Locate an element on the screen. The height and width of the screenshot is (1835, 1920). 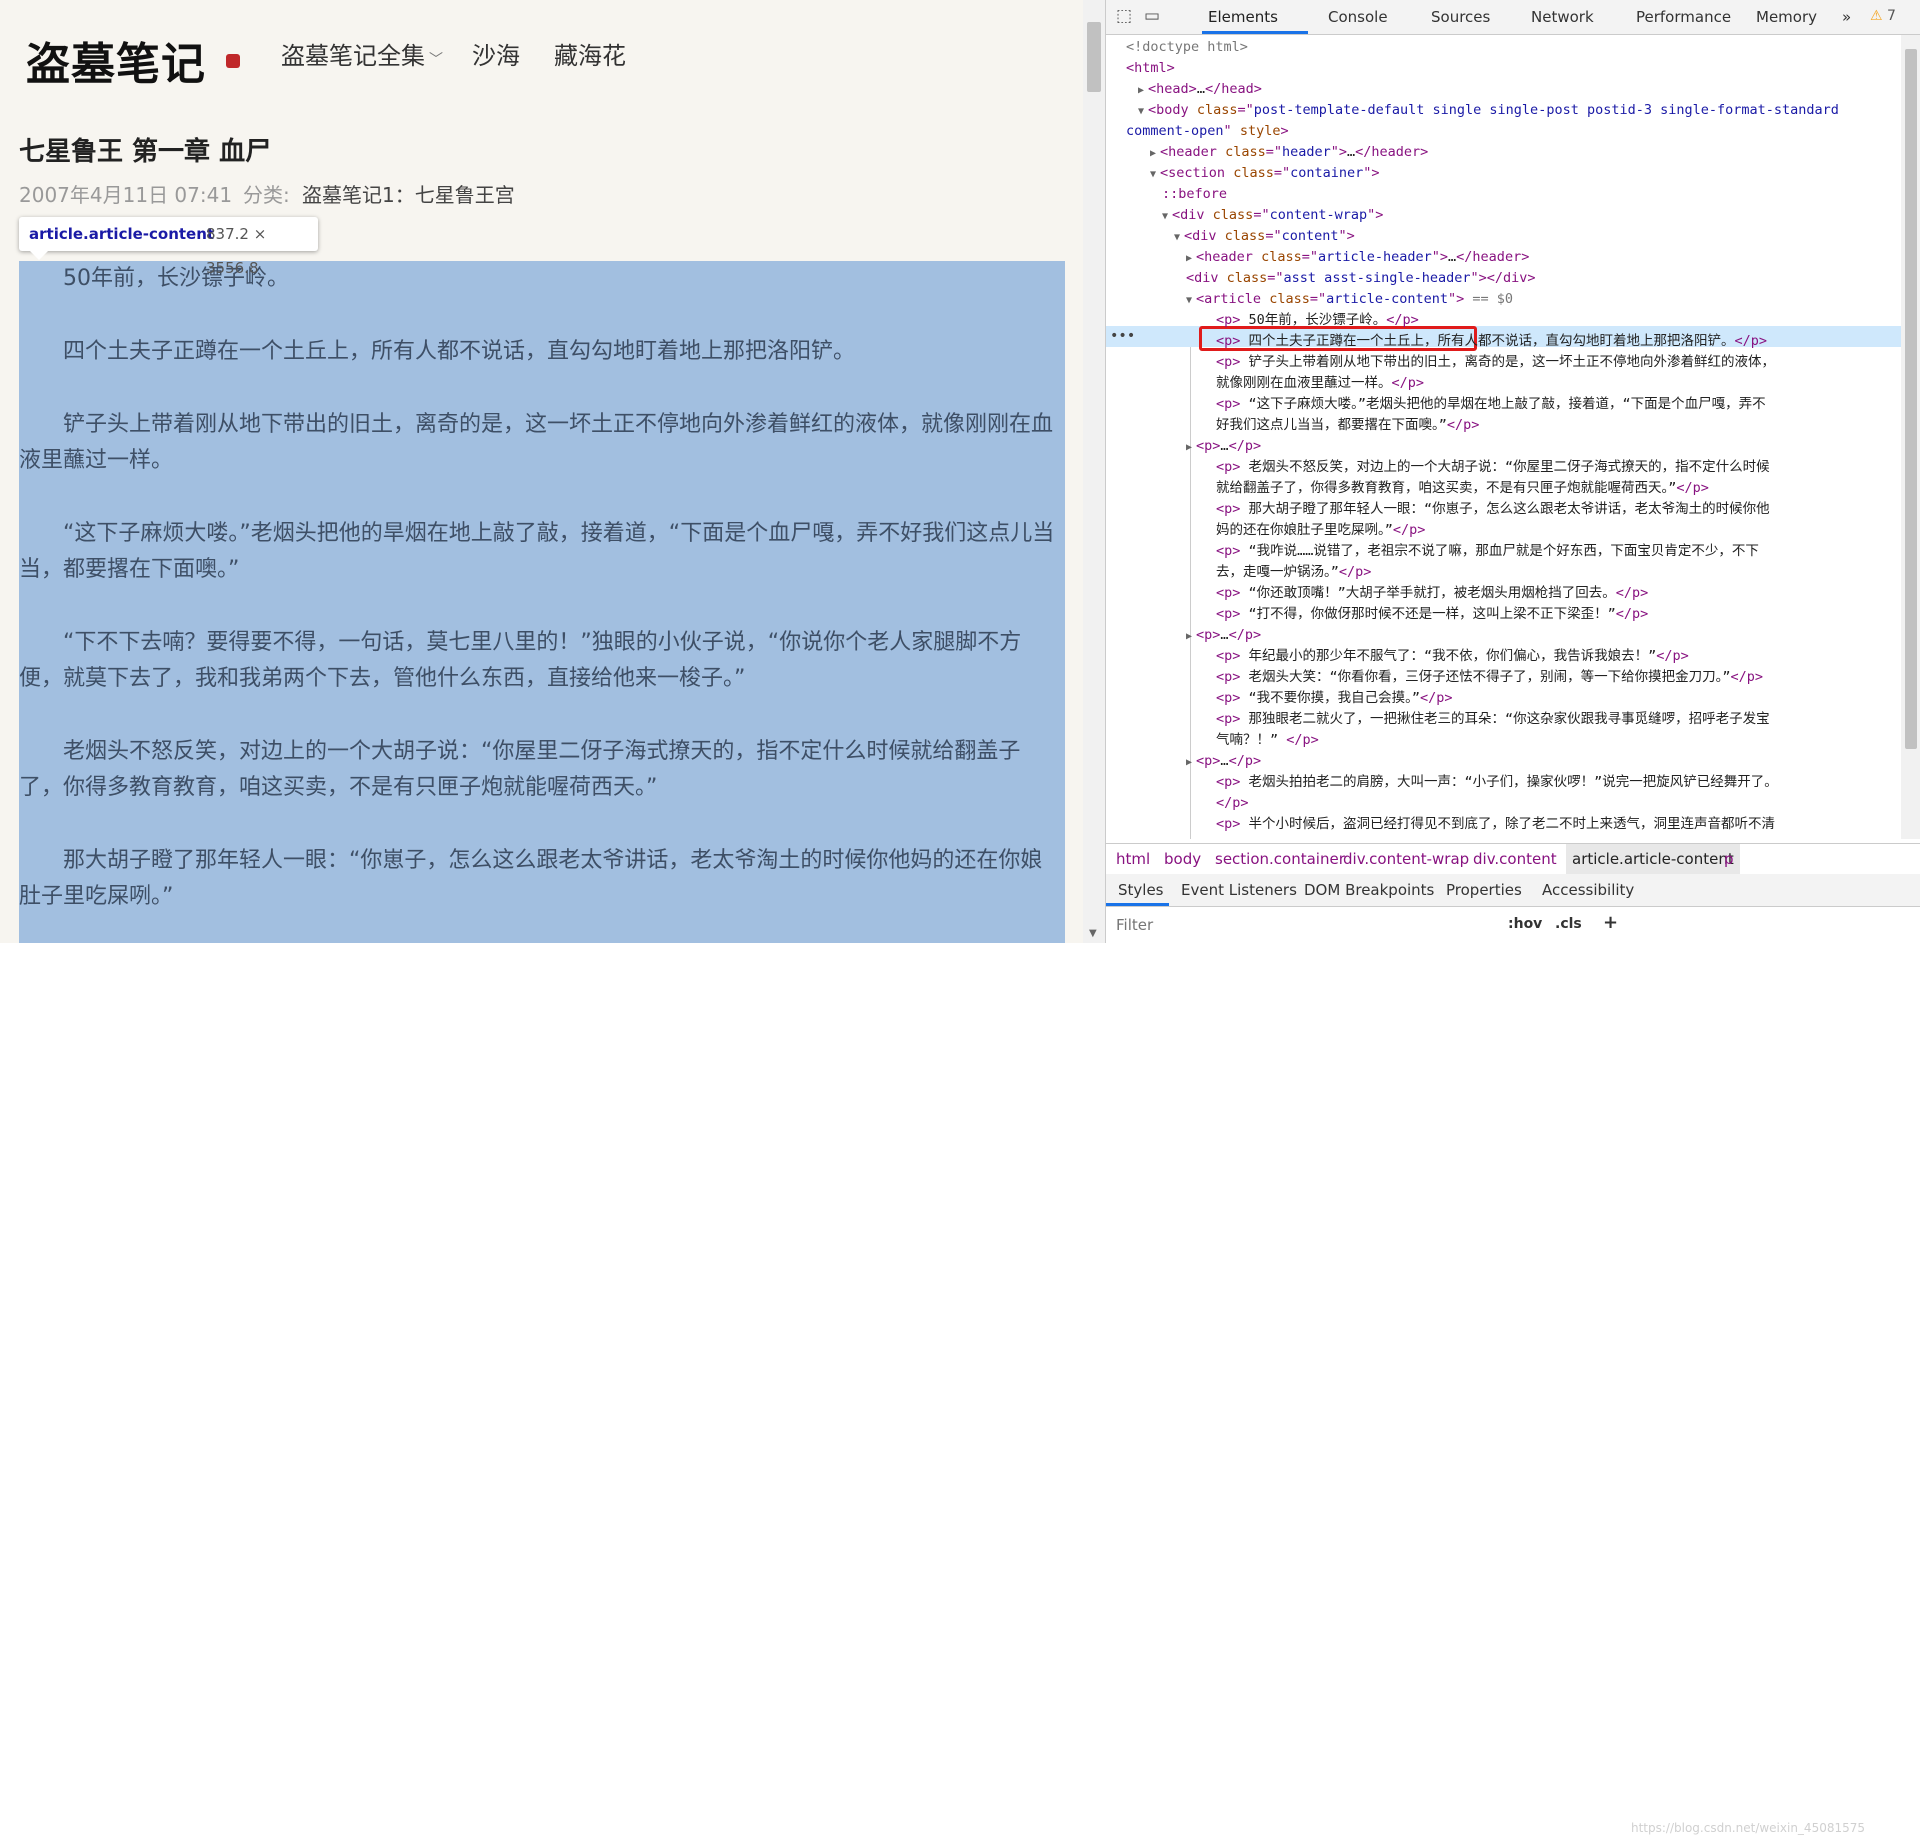
dom-node-line: <html> is located at coordinates (1150, 68).